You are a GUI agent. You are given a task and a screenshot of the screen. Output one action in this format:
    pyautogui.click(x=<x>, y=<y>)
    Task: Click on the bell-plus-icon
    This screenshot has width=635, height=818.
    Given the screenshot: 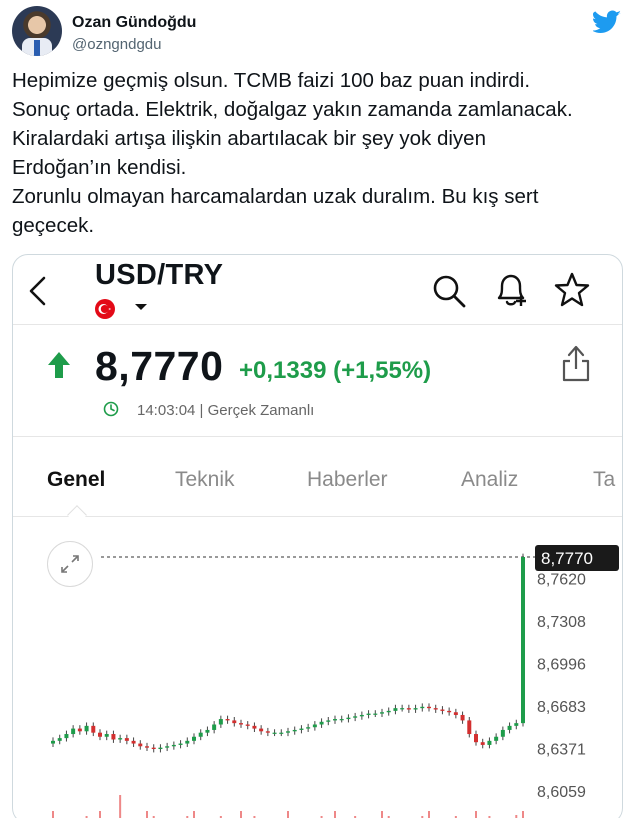 What is the action you would take?
    pyautogui.click(x=511, y=290)
    